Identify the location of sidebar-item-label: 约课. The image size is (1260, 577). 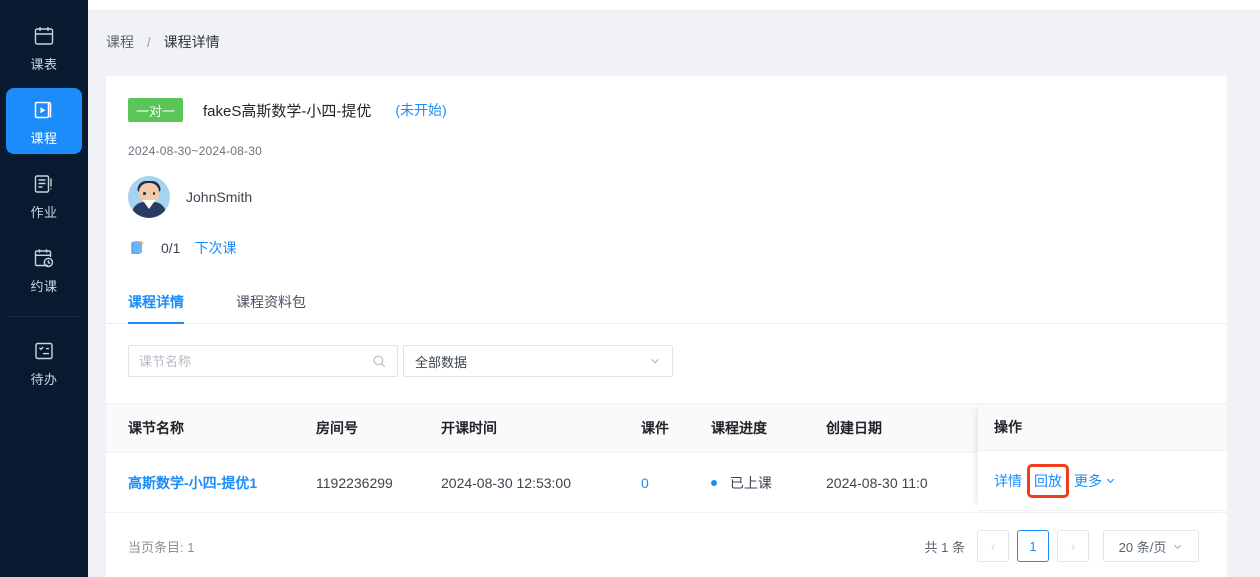
(44, 286).